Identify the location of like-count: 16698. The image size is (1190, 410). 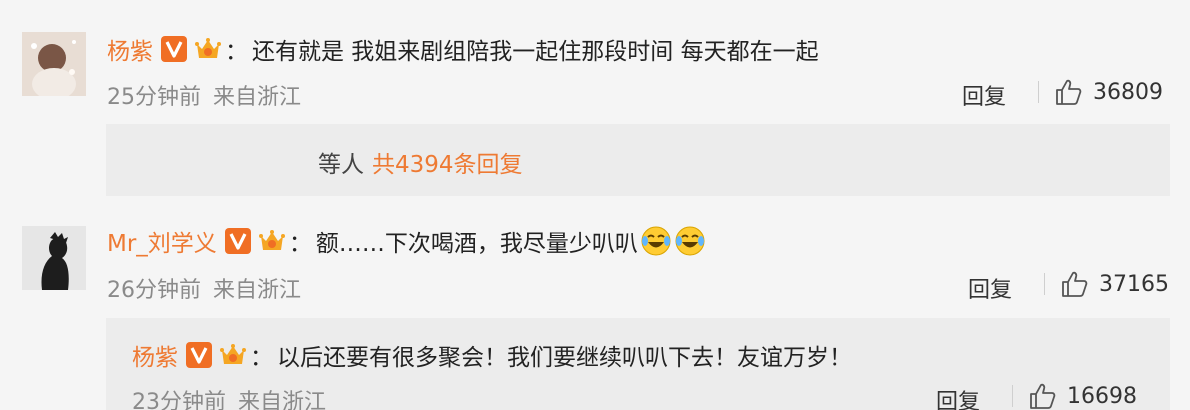
(1102, 396).